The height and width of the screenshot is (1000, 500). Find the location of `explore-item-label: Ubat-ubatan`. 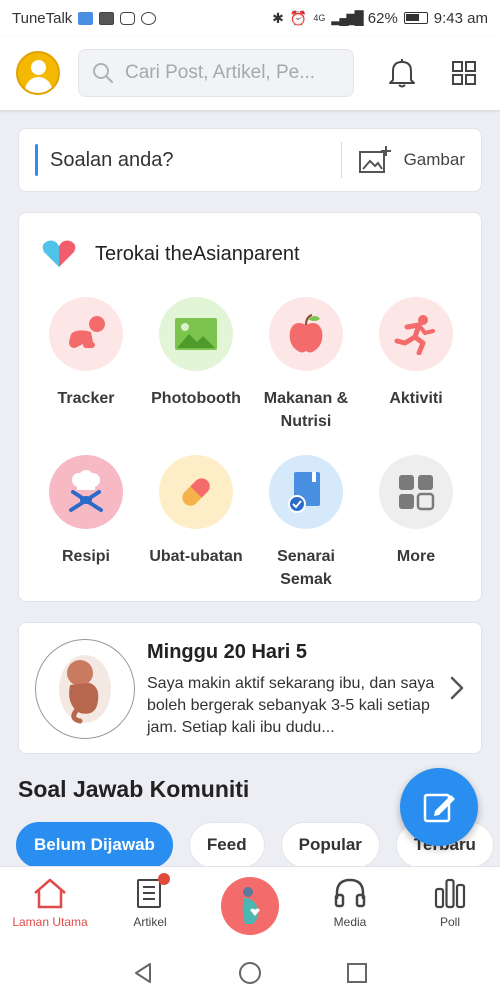

explore-item-label: Ubat-ubatan is located at coordinates (196, 556).